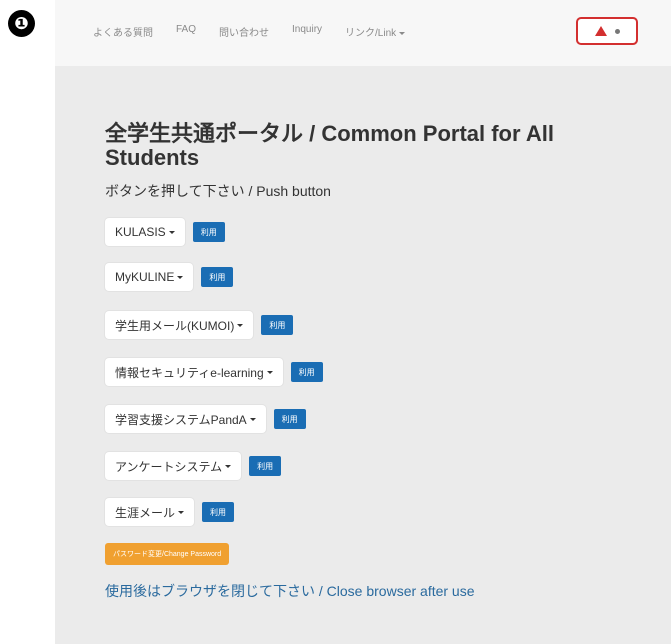 The width and height of the screenshot is (671, 644). What do you see at coordinates (600, 31) in the screenshot?
I see `warning-triangle-icon` at bounding box center [600, 31].